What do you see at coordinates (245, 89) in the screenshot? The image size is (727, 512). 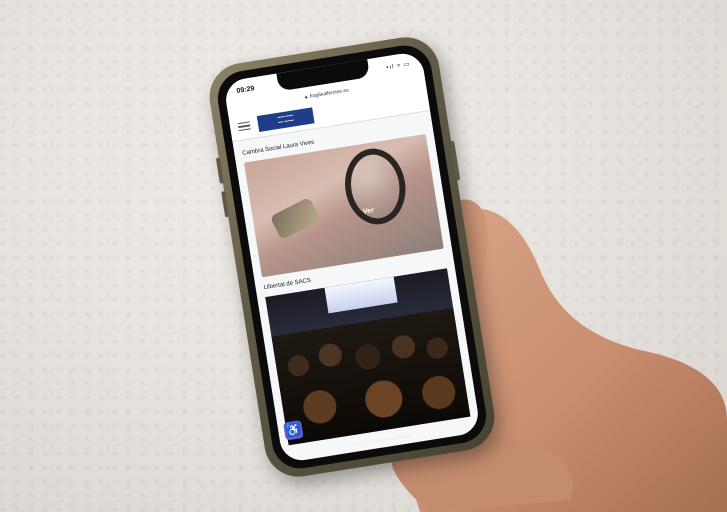 I see `status-time: 09:29` at bounding box center [245, 89].